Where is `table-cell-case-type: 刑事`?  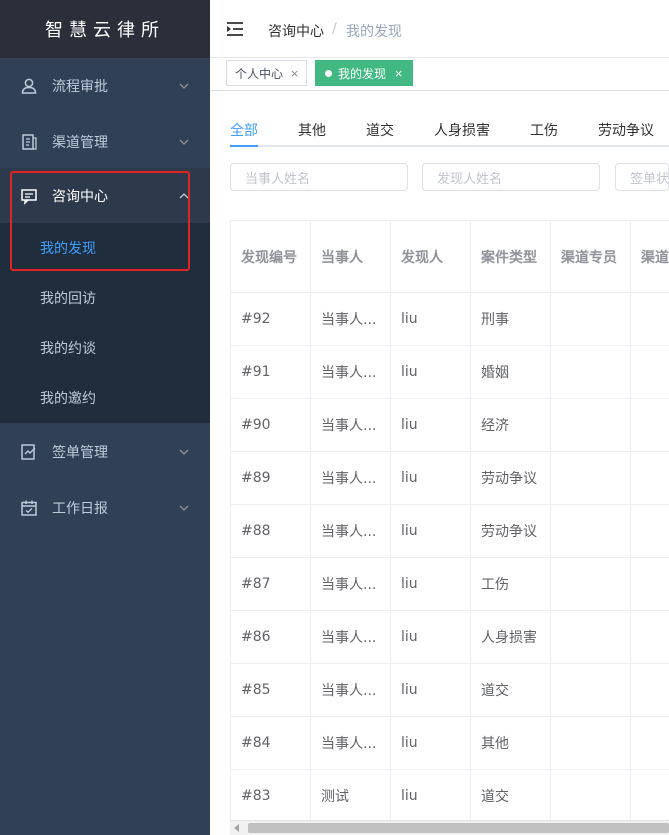
table-cell-case-type: 刑事 is located at coordinates (511, 319).